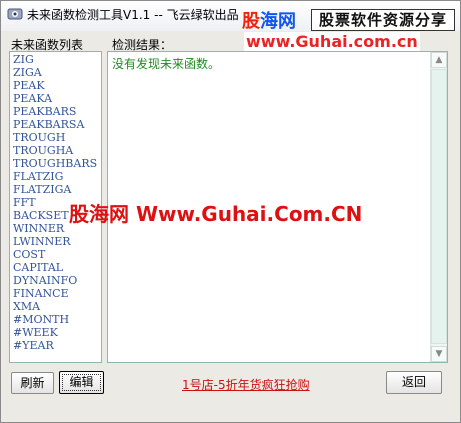 Image resolution: width=461 pixels, height=423 pixels. Describe the element at coordinates (251, 21) in the screenshot. I see `watermark-logo-red: 股` at that location.